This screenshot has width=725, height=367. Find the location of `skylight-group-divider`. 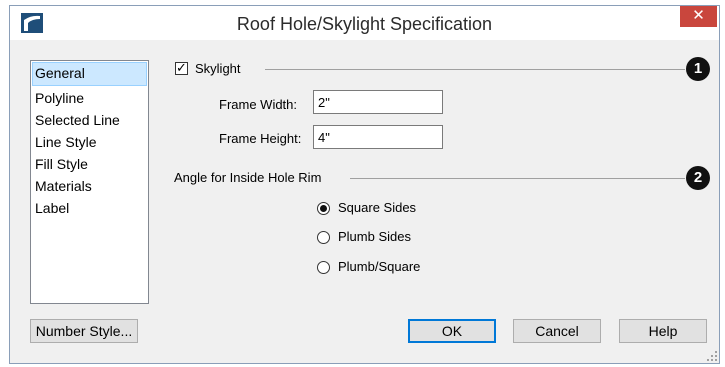

skylight-group-divider is located at coordinates (475, 69).